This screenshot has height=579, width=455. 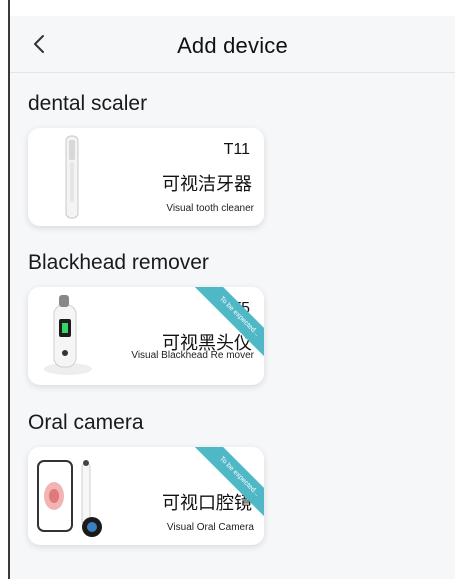 What do you see at coordinates (72, 177) in the screenshot?
I see `dental-scaler-image` at bounding box center [72, 177].